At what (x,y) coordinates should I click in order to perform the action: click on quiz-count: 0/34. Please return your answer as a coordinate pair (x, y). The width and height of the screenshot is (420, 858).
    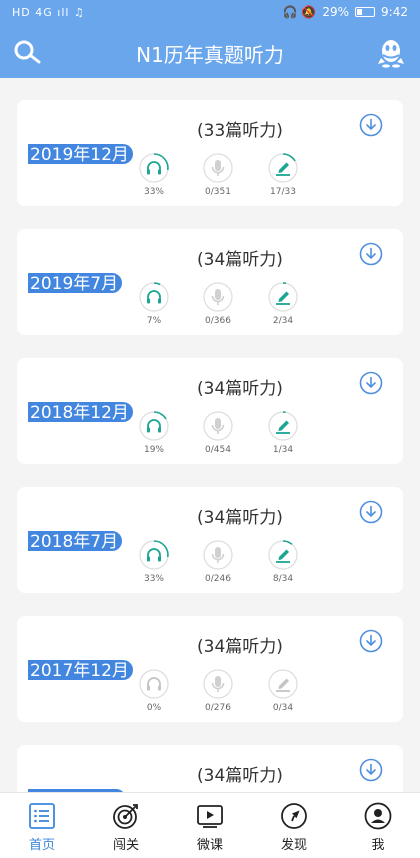
    Looking at the image, I should click on (283, 708).